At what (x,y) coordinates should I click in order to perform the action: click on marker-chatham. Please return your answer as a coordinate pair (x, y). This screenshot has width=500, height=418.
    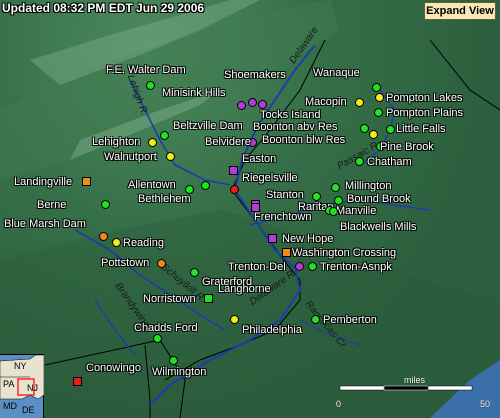
    Looking at the image, I should click on (359, 161).